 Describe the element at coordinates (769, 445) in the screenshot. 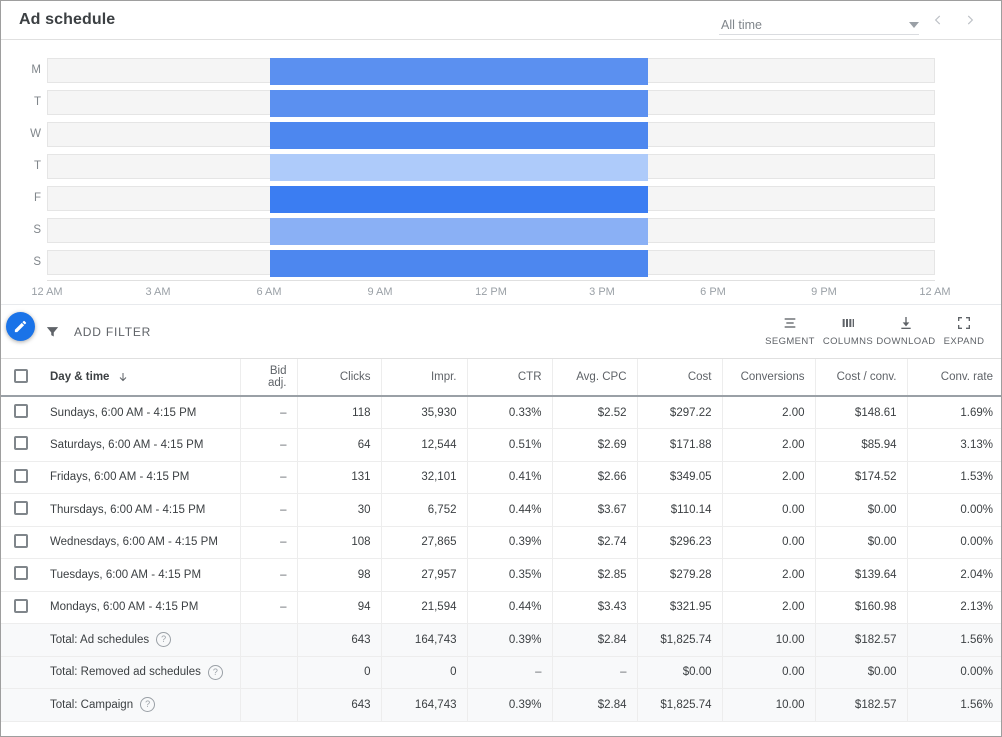

I see `cell-conv: 2.00` at that location.